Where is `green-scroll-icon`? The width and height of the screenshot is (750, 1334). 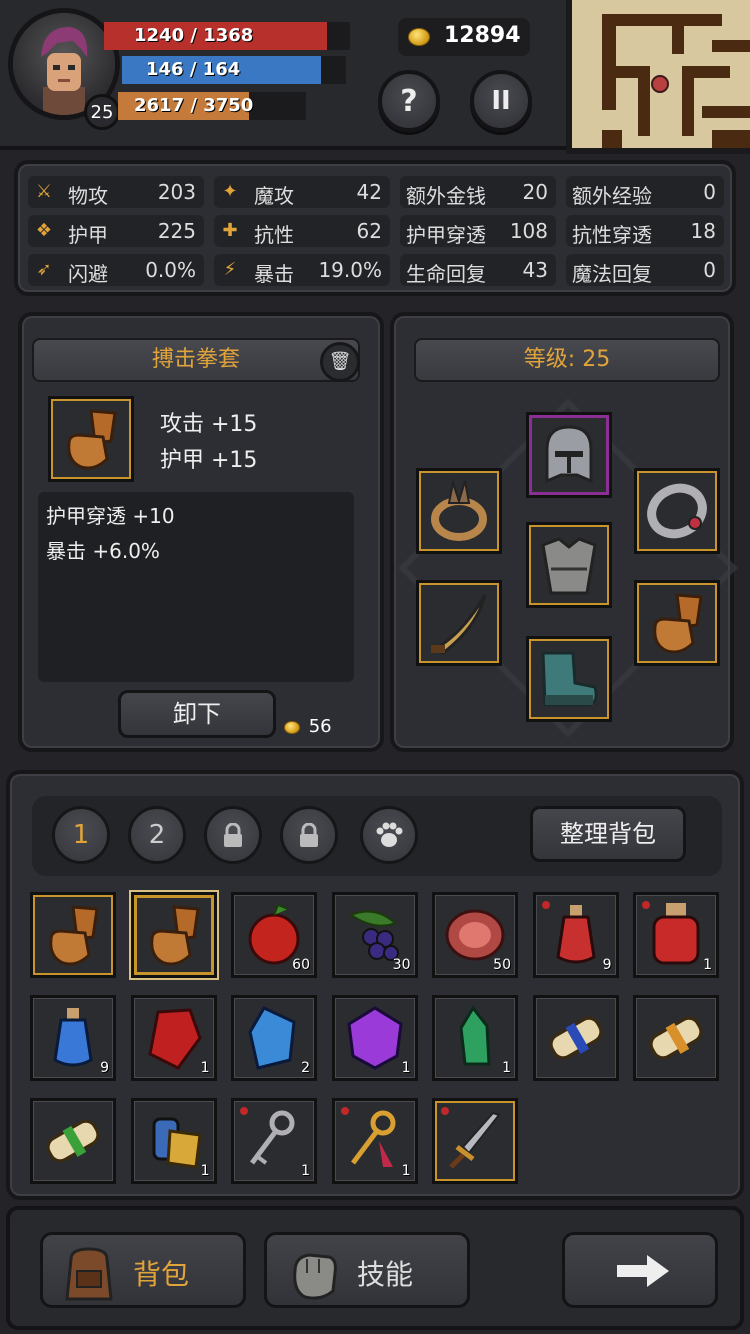
green-scroll-icon is located at coordinates (73, 1141).